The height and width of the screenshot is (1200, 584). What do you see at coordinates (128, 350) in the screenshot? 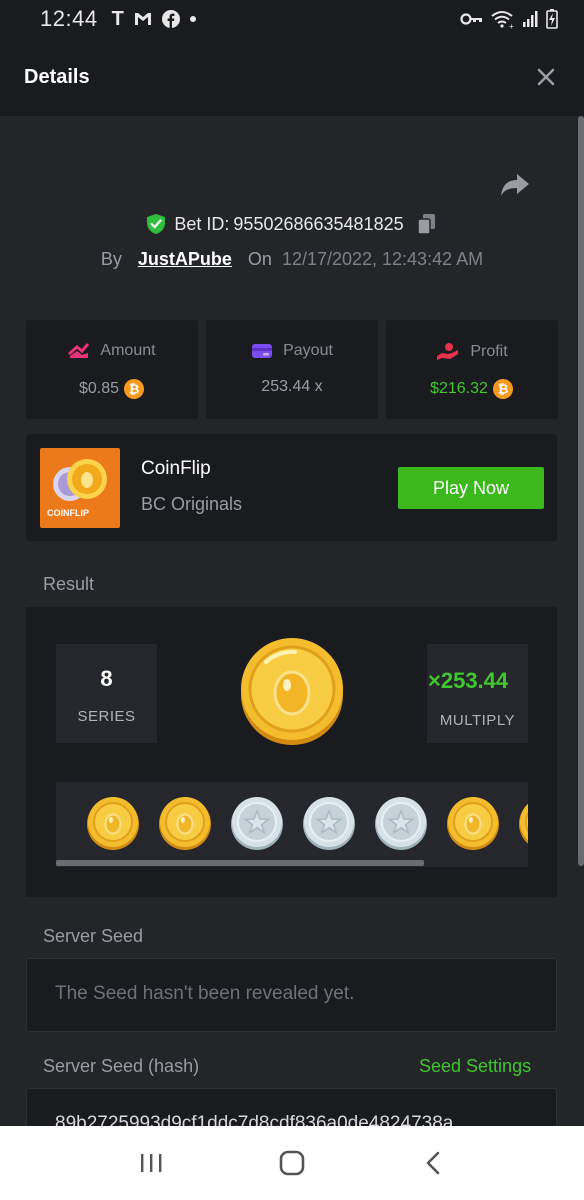
I see `stat-amount-label: Amount` at bounding box center [128, 350].